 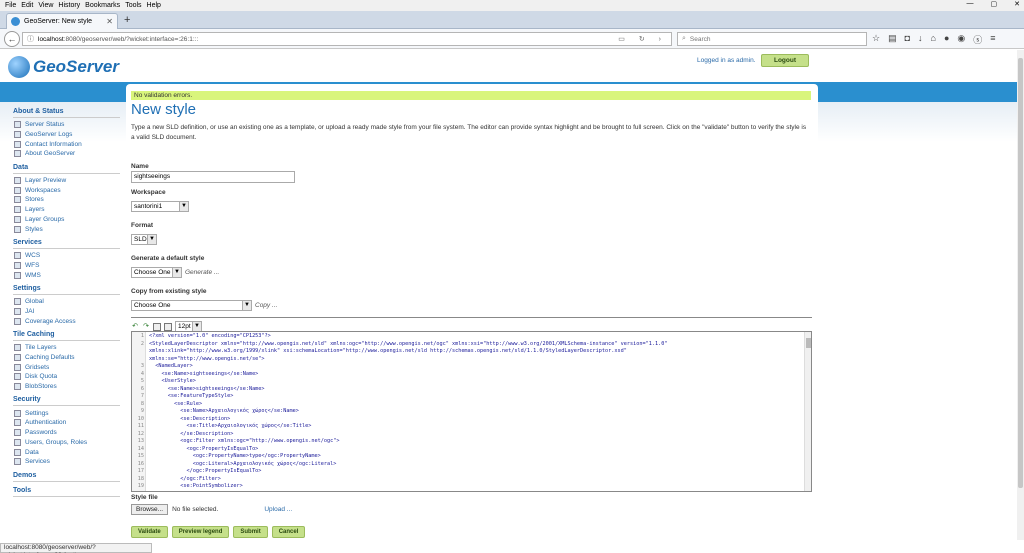 I want to click on extension-icon: ◉, so click(x=961, y=39).